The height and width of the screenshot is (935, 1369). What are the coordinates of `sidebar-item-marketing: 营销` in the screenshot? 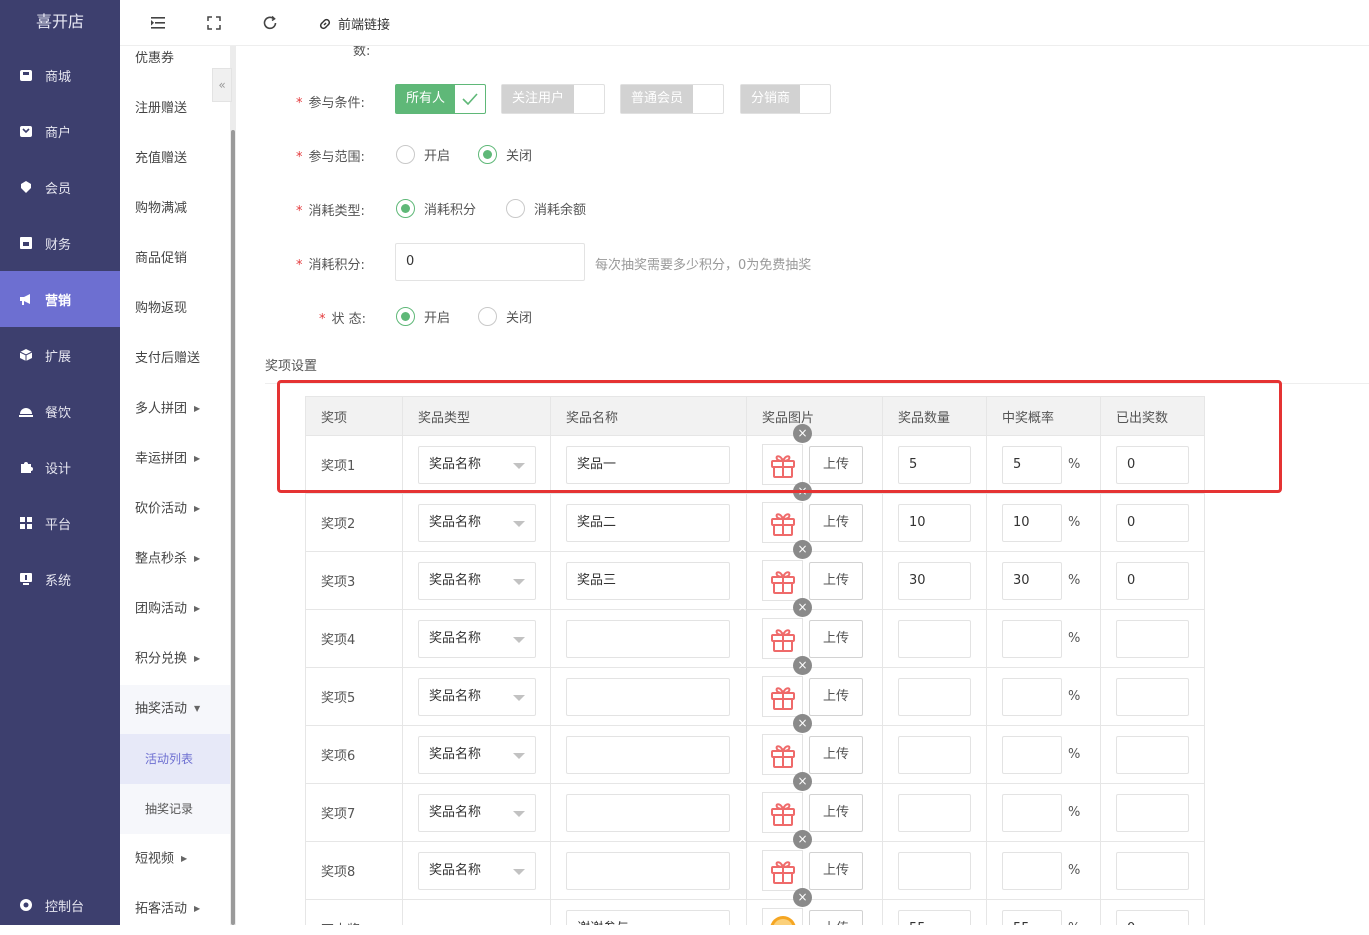 It's located at (60, 299).